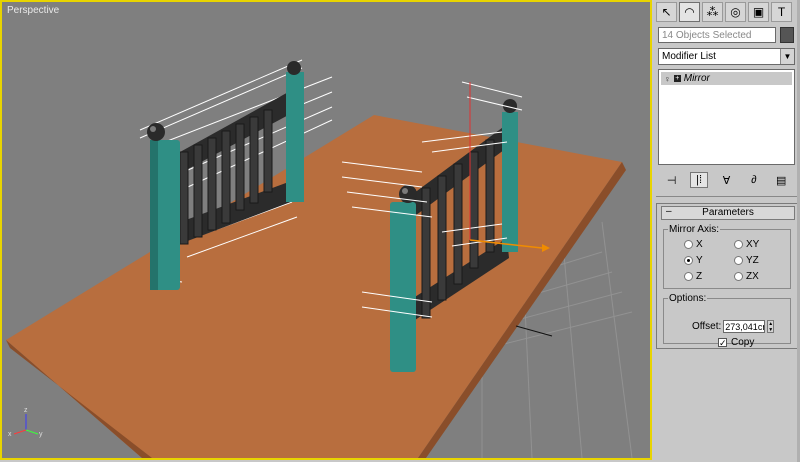 The image size is (800, 462). Describe the element at coordinates (10, 434) in the screenshot. I see `svg-text: x` at that location.